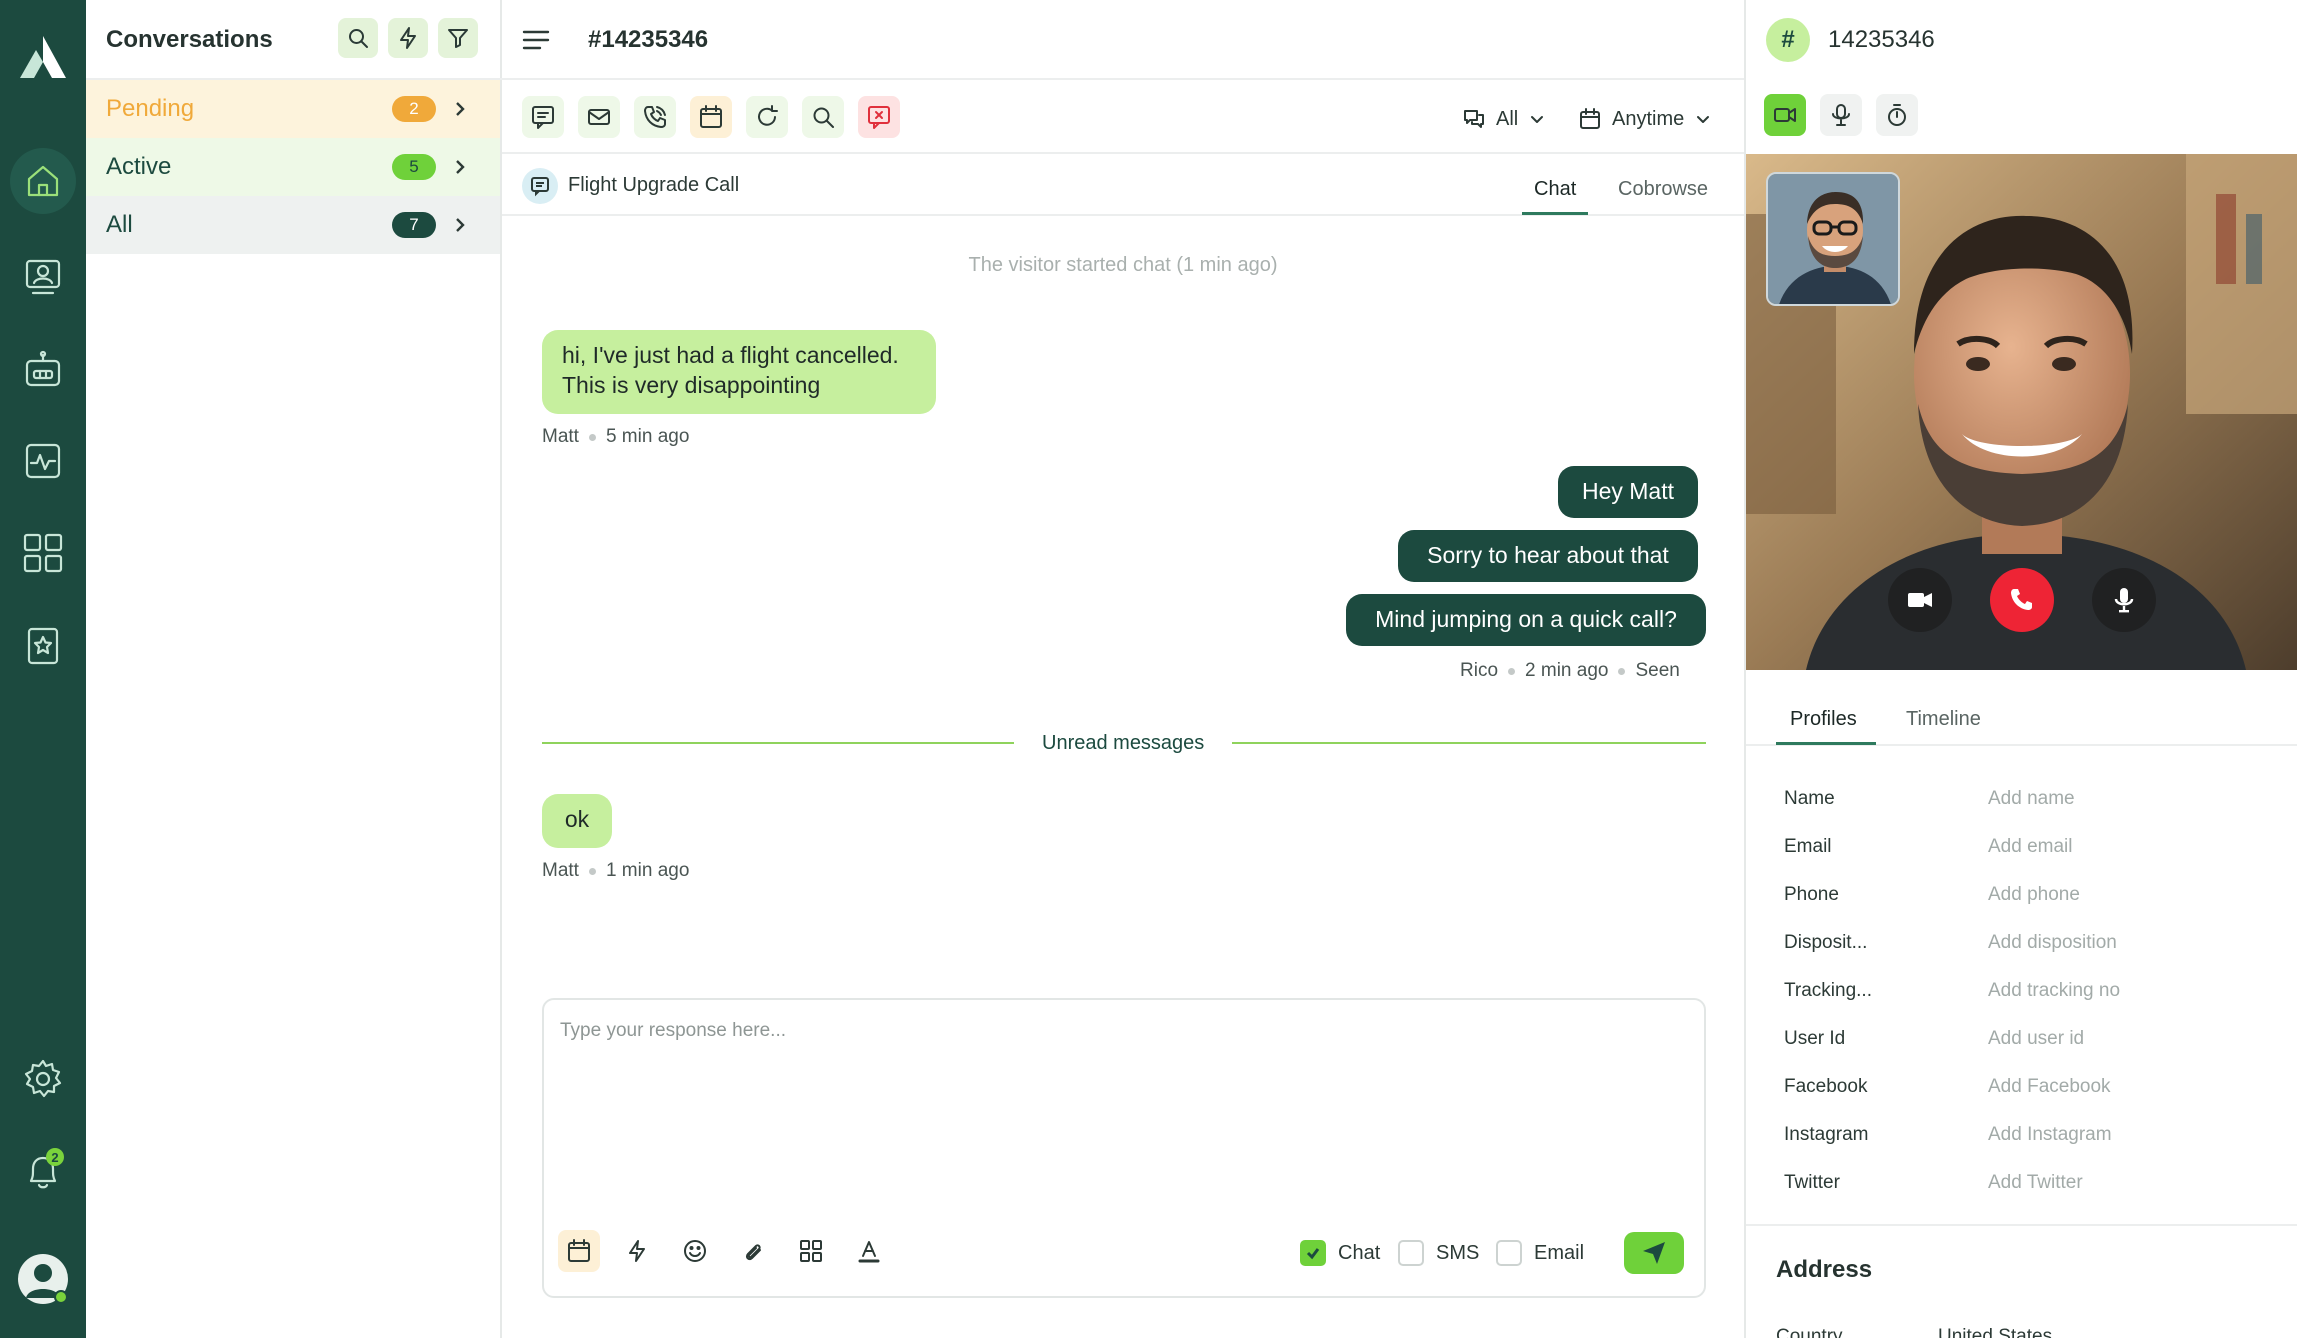  Describe the element at coordinates (1995, 1332) in the screenshot. I see `address-country-value: United States` at that location.